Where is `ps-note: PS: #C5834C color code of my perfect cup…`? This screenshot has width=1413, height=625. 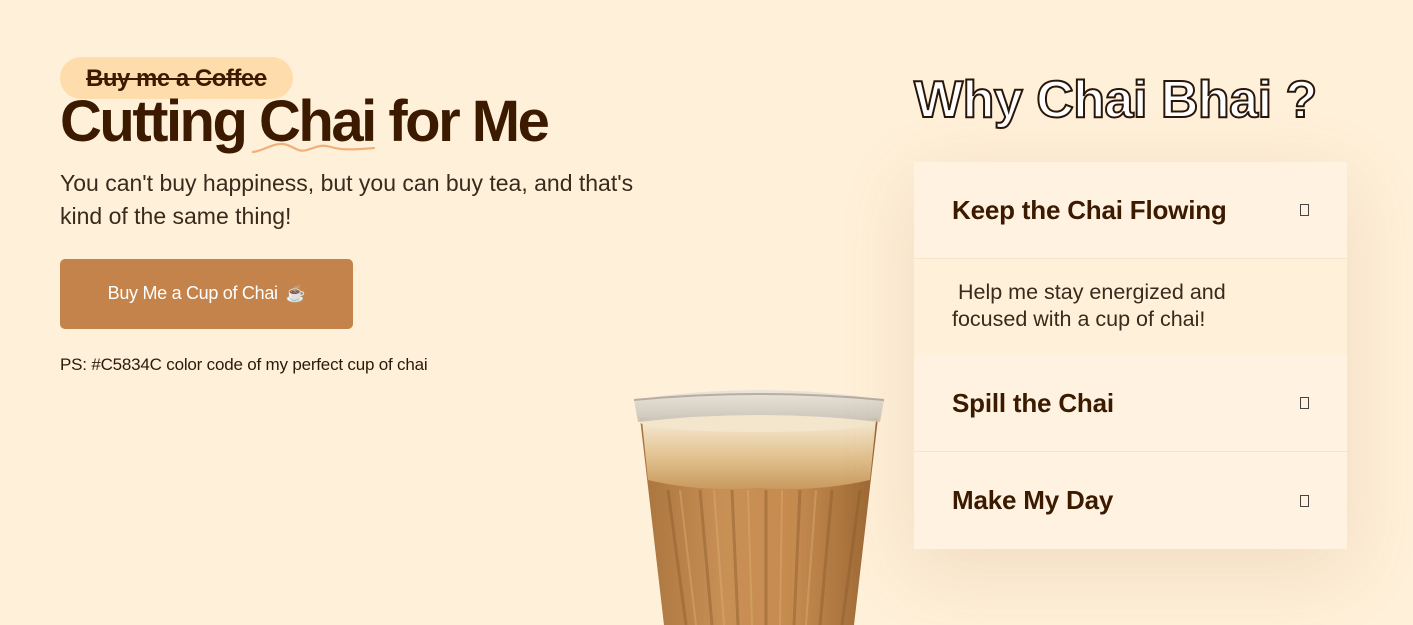
ps-note: PS: #C5834C color code of my perfect cup… is located at coordinates (244, 364).